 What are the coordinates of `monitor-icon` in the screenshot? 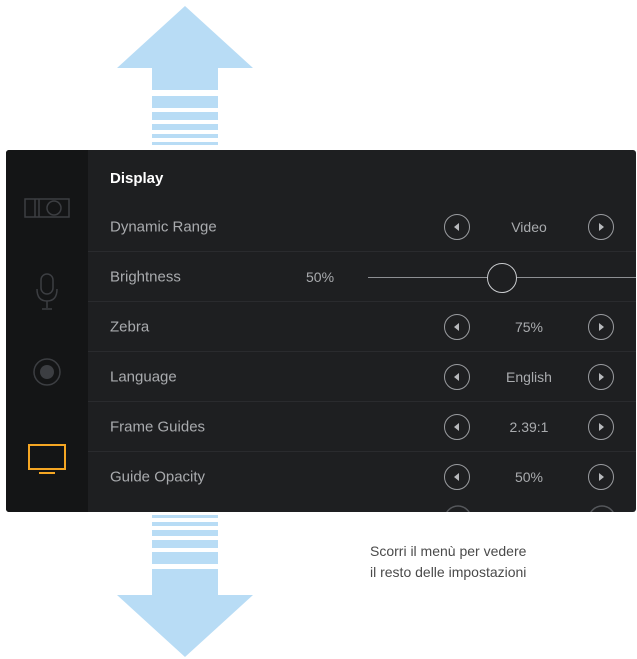 It's located at (47, 459).